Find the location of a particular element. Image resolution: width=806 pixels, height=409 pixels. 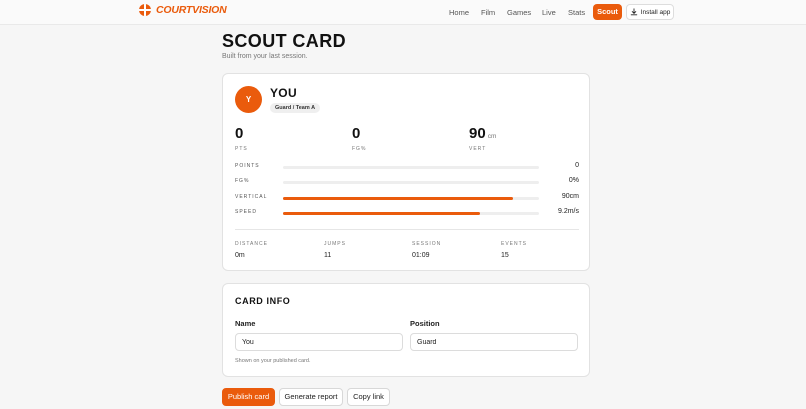

stat-points: 0 PTS is located at coordinates (241, 138).